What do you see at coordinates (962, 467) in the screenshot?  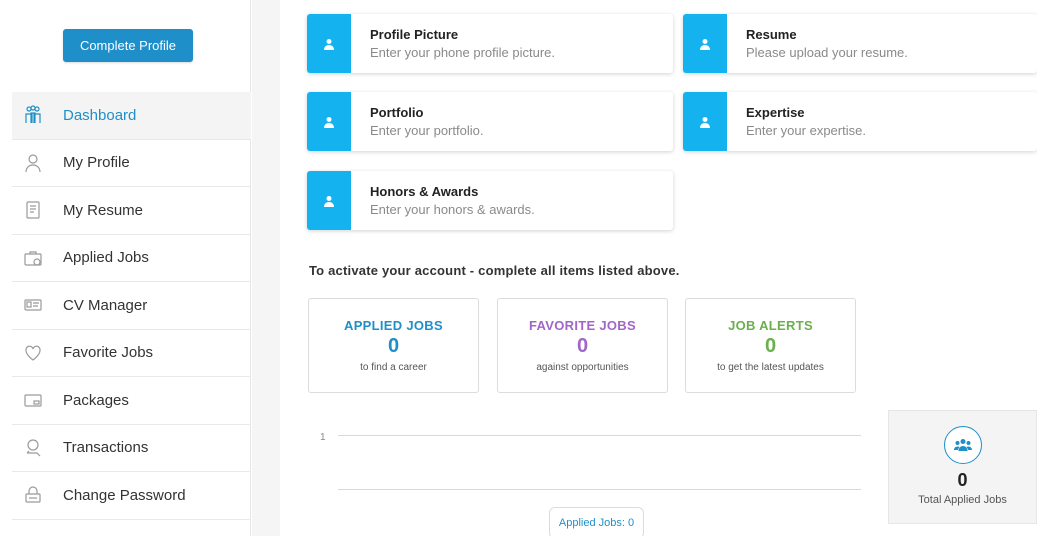 I see `total-applied-jobs-card: 0 Total Applied Jobs` at bounding box center [962, 467].